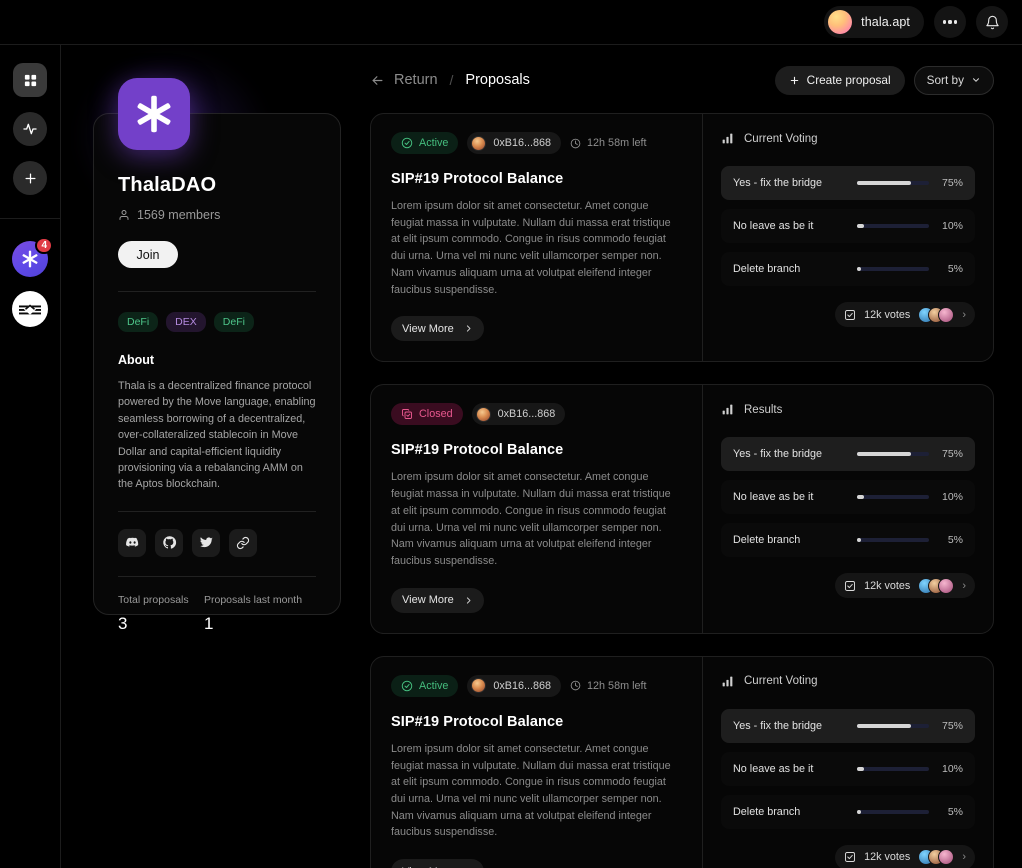 Image resolution: width=1022 pixels, height=868 pixels. What do you see at coordinates (952, 768) in the screenshot?
I see `voting-option-percent: 10%` at bounding box center [952, 768].